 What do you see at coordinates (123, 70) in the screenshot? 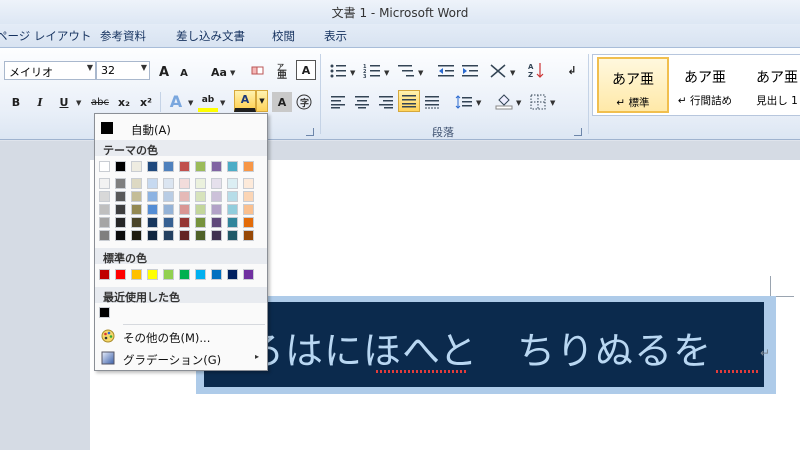
I see `font-size-box: 32 ▼` at bounding box center [123, 70].